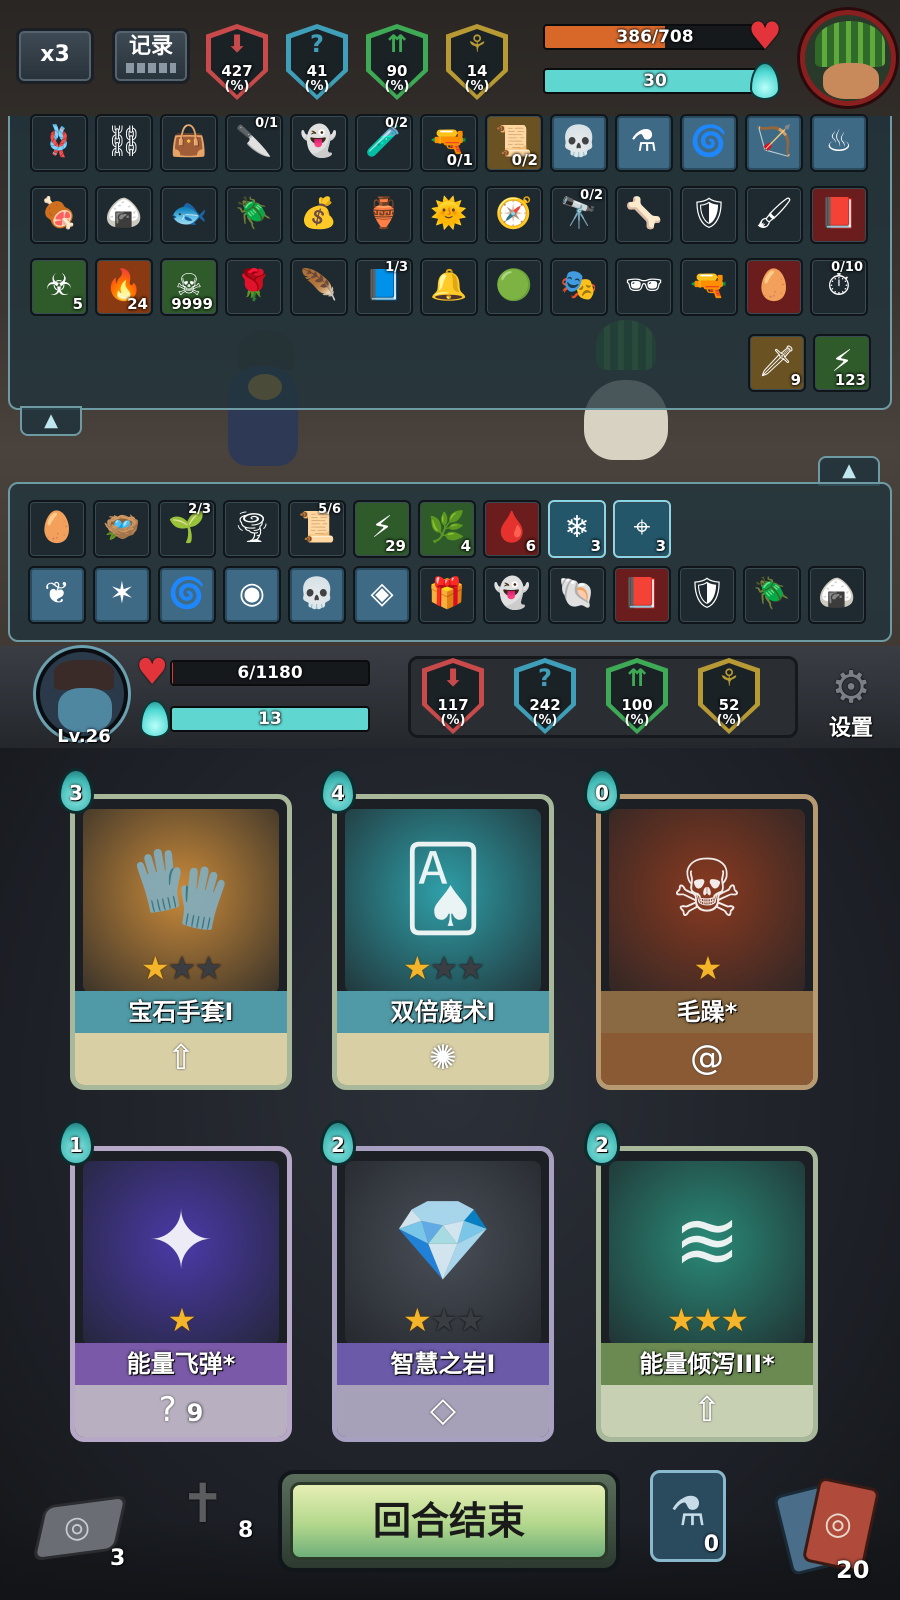 The width and height of the screenshot is (900, 1600). What do you see at coordinates (254, 287) in the screenshot?
I see `item-slot: 🌹` at bounding box center [254, 287].